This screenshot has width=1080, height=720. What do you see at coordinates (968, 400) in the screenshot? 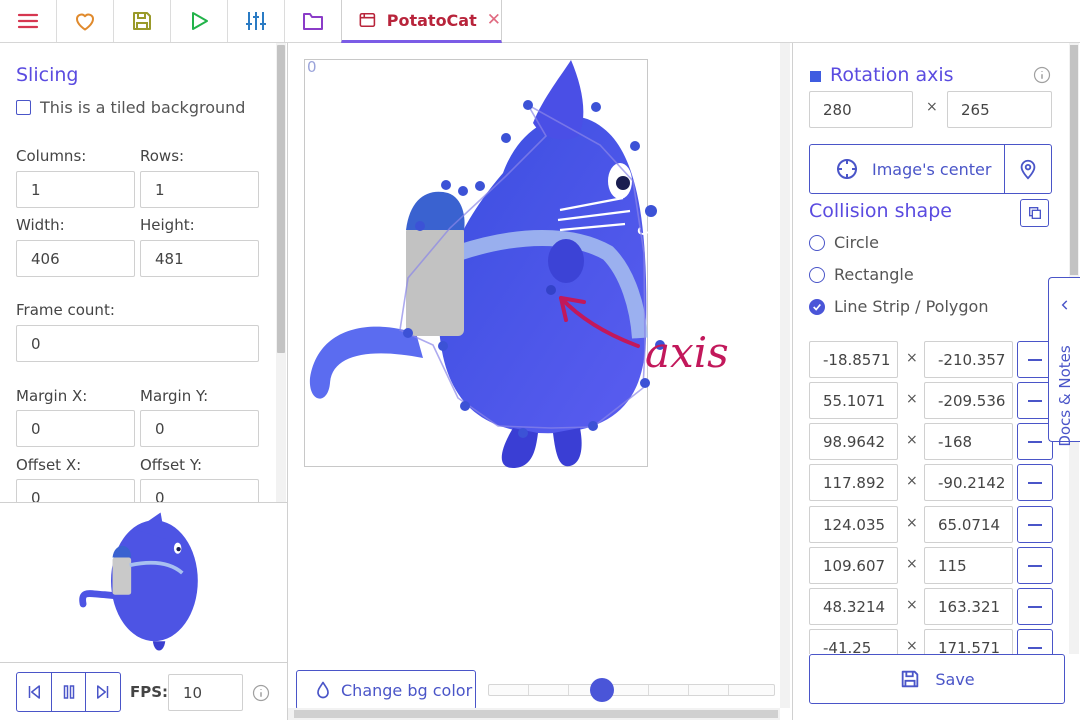
I see `point-y-input: -209.536` at bounding box center [968, 400].